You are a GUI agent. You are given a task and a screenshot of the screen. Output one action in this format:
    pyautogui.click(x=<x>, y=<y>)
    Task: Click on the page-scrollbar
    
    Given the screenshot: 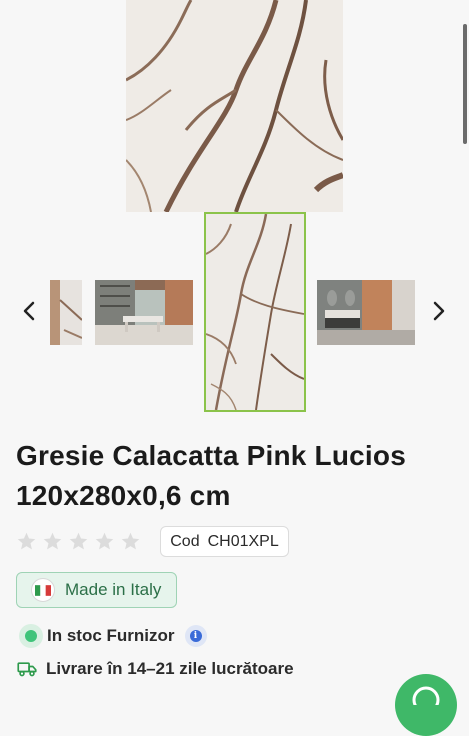 What is the action you would take?
    pyautogui.click(x=465, y=84)
    